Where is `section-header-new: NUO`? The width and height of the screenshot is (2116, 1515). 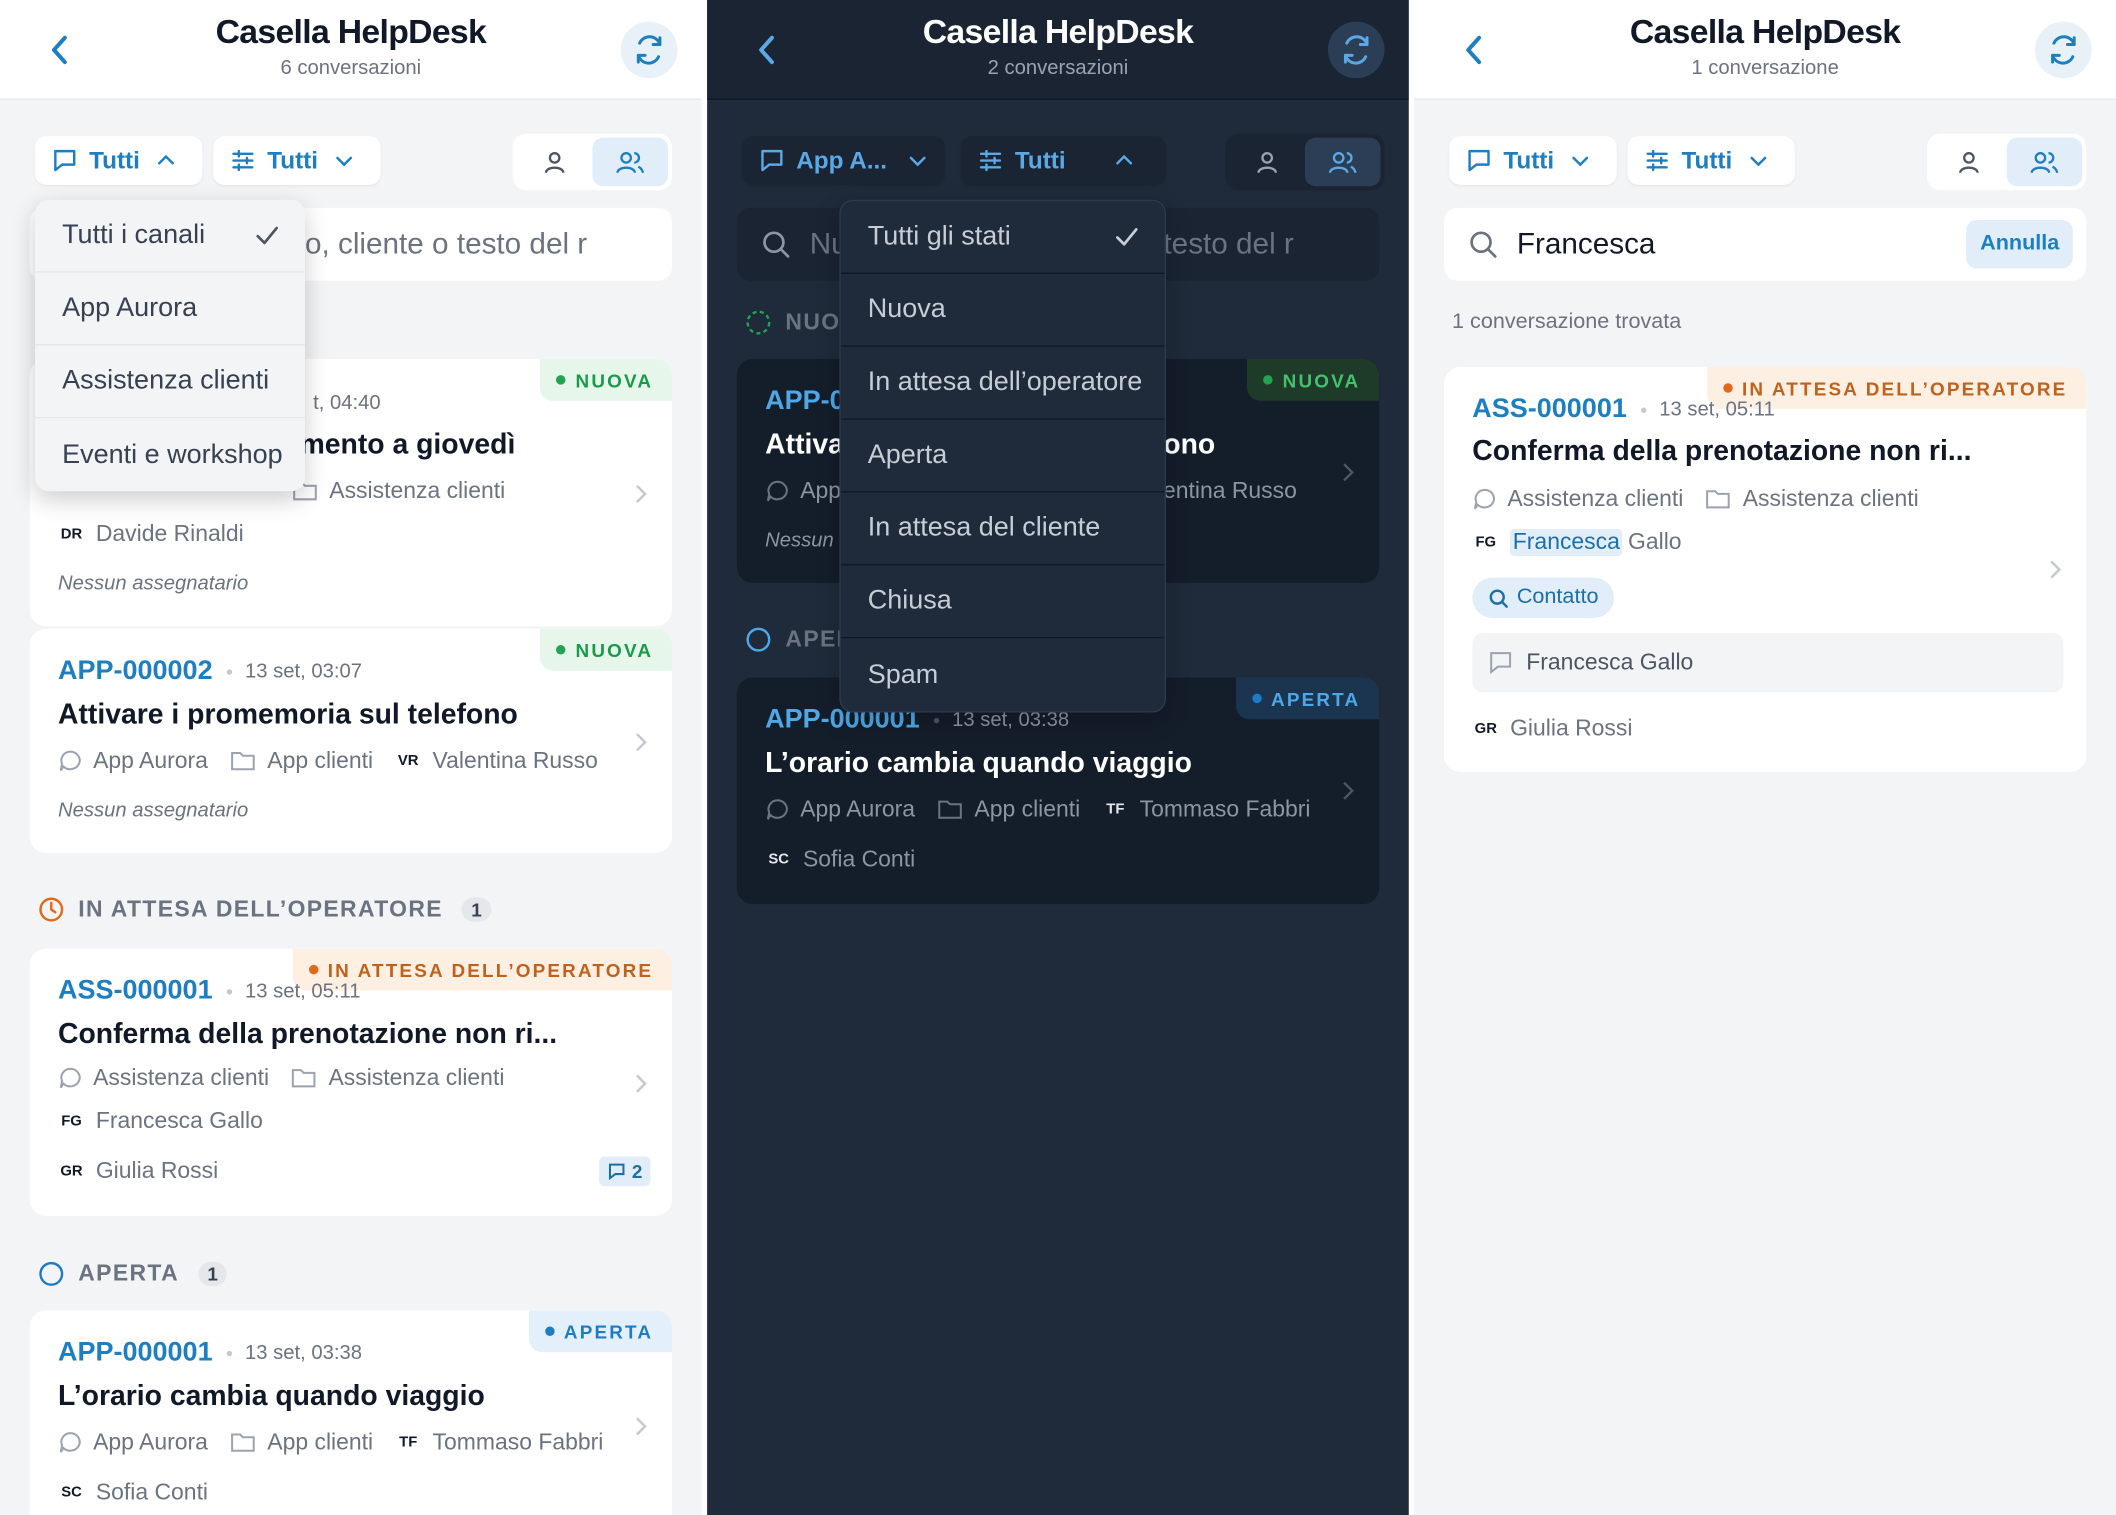
section-header-new: NUO is located at coordinates (793, 322).